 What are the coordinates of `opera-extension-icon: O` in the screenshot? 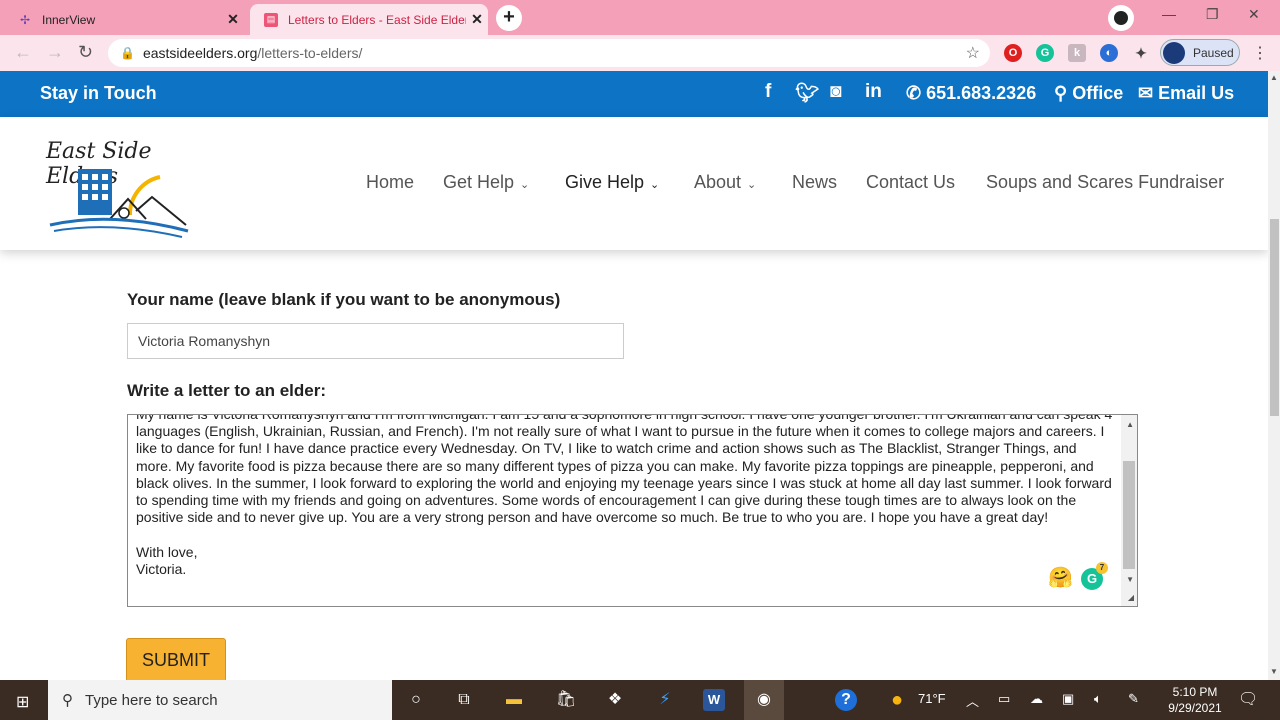 It's located at (1013, 53).